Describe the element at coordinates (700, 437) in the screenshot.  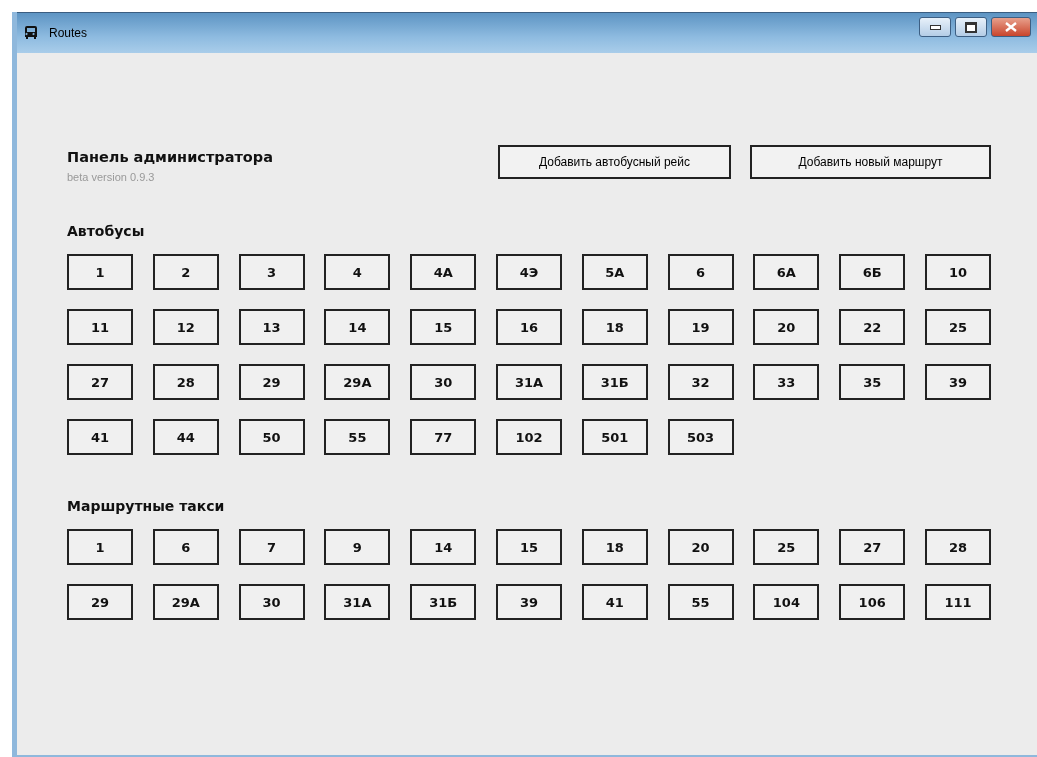
I see `route-button: 503` at that location.